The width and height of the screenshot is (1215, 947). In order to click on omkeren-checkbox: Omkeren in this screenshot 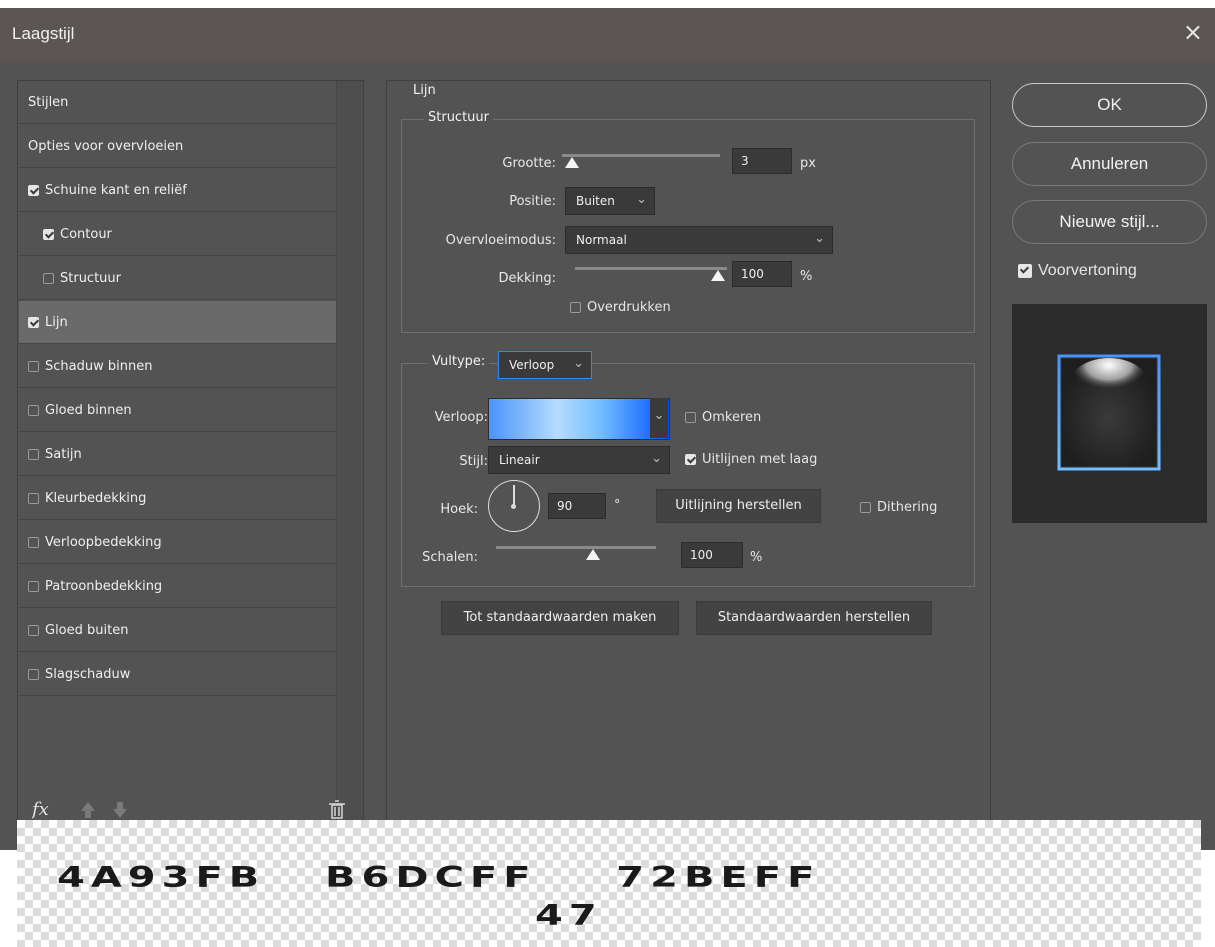, I will do `click(723, 417)`.